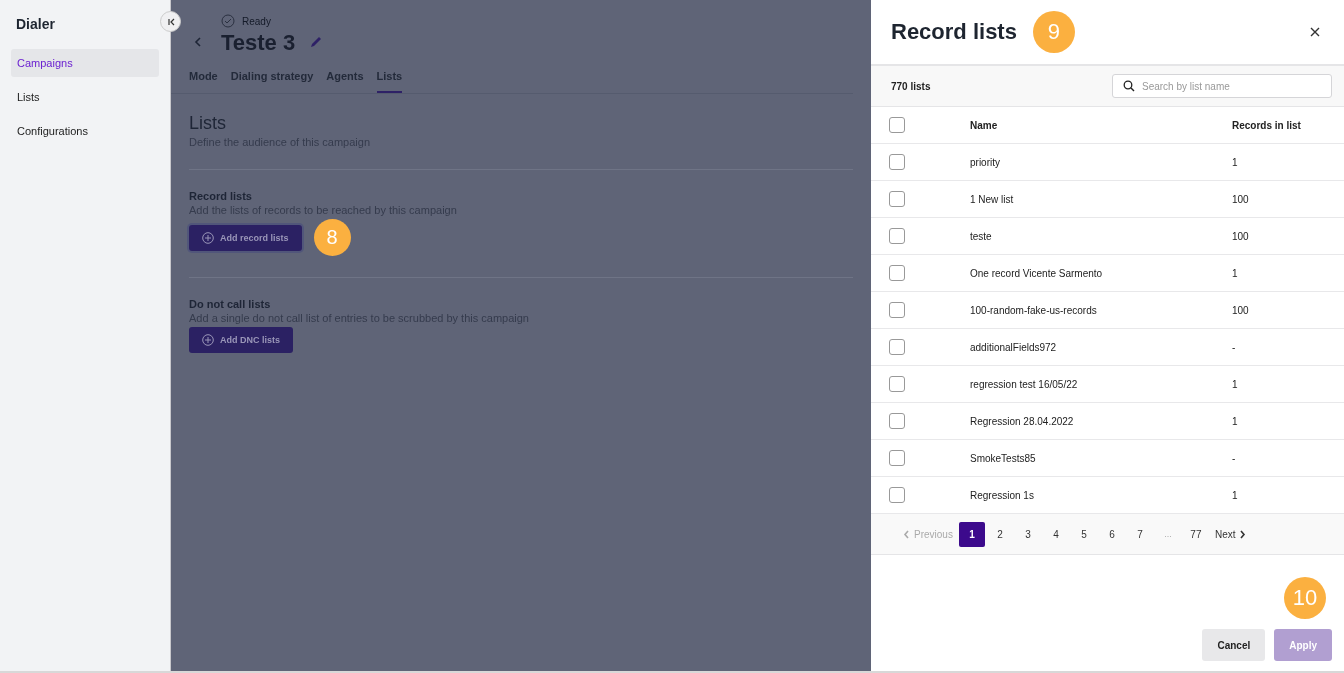  Describe the element at coordinates (1022, 421) in the screenshot. I see `table-cell-text: Regression 28.04.2022` at that location.